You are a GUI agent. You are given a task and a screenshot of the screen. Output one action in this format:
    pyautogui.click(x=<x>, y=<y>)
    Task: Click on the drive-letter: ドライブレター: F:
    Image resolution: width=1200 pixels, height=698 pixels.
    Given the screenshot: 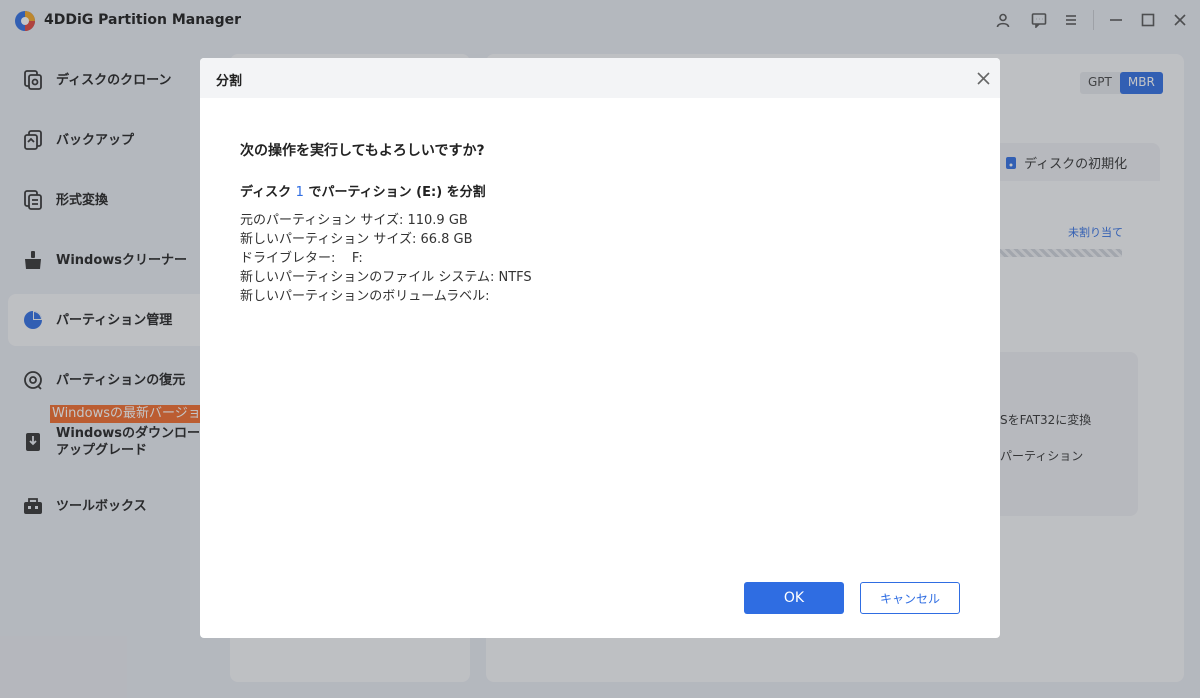 What is the action you would take?
    pyautogui.click(x=301, y=258)
    